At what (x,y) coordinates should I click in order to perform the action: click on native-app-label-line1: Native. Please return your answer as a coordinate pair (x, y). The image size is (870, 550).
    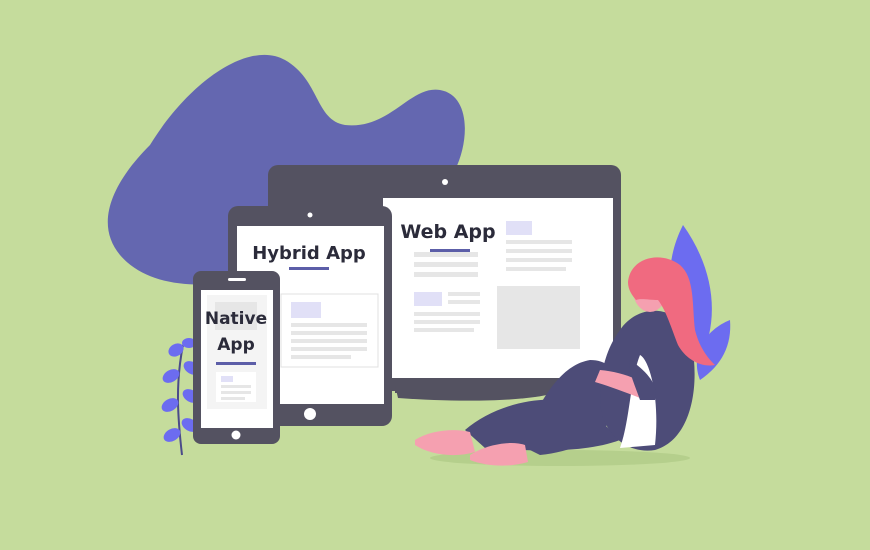
    Looking at the image, I should click on (236, 319).